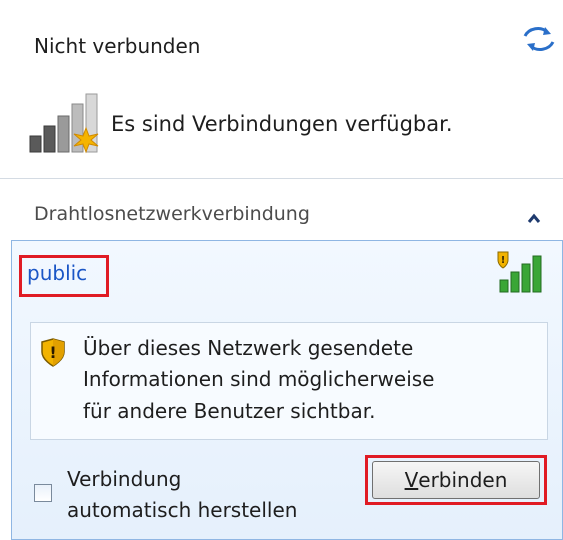  I want to click on availability-text: Es sind Verbindungen verfügbar., so click(282, 124).